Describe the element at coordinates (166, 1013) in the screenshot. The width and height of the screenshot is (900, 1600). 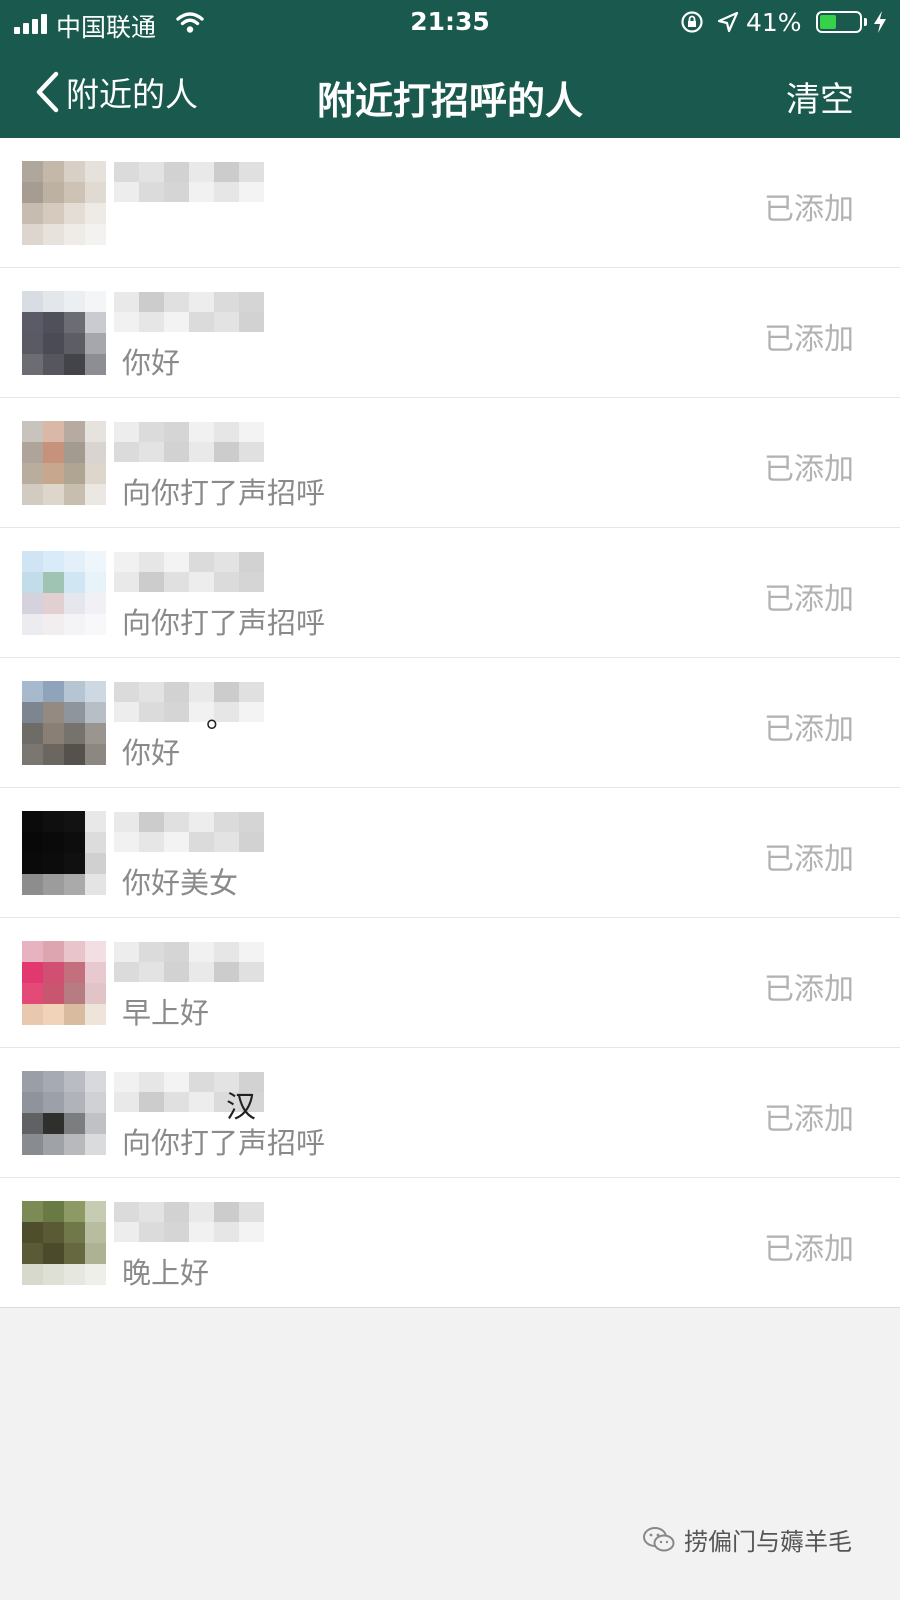
I see `greeting-message: 早上好` at that location.